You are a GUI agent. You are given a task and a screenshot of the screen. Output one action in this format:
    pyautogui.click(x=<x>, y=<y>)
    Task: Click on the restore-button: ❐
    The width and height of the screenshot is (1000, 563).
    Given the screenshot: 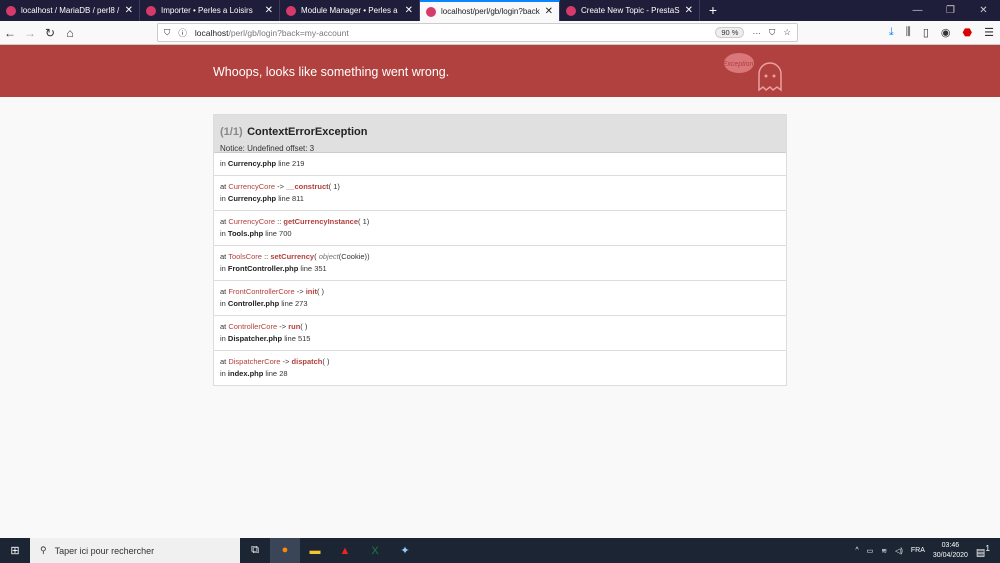 What is the action you would take?
    pyautogui.click(x=950, y=10)
    